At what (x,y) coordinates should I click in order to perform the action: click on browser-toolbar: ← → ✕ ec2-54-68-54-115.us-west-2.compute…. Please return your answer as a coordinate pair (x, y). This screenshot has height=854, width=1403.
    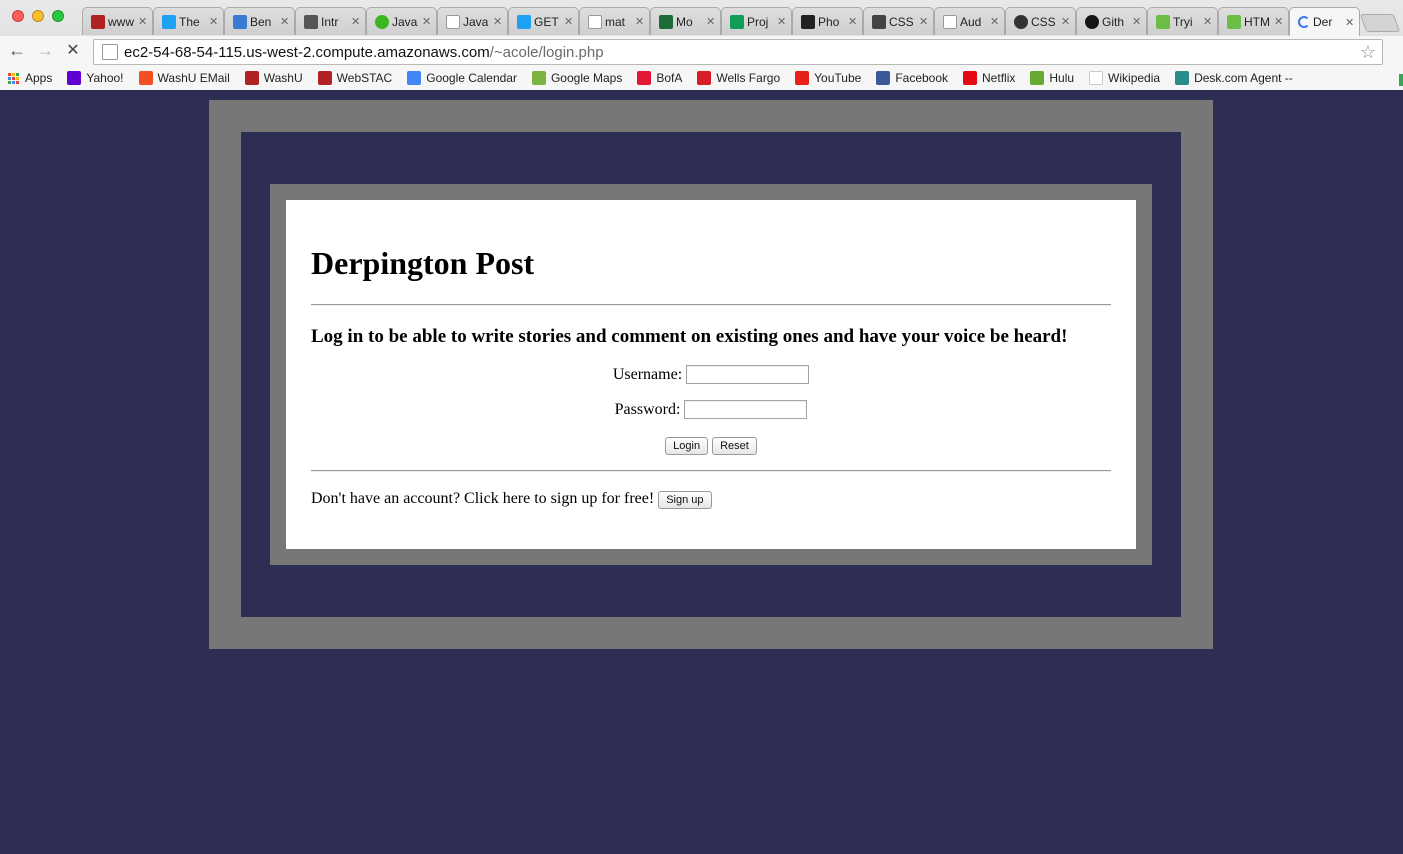
    Looking at the image, I should click on (701, 51).